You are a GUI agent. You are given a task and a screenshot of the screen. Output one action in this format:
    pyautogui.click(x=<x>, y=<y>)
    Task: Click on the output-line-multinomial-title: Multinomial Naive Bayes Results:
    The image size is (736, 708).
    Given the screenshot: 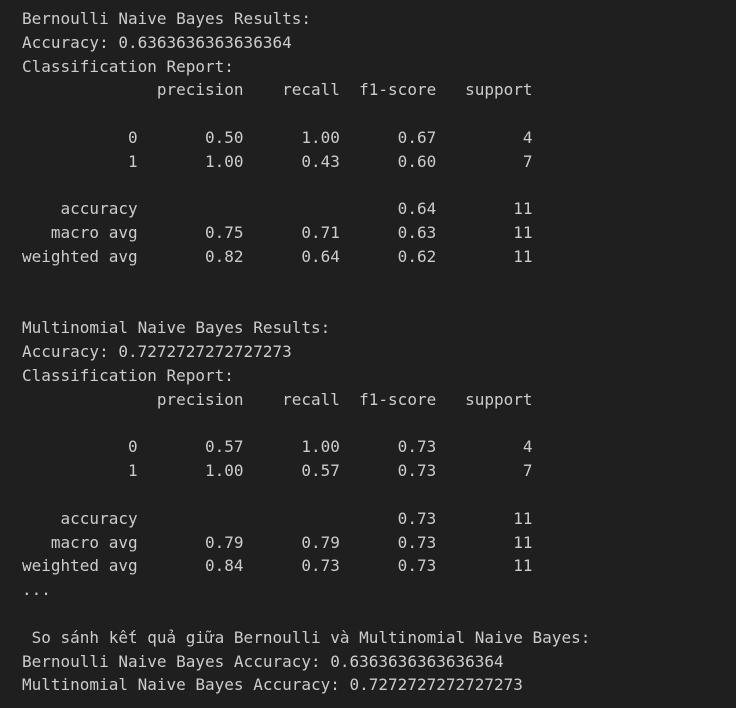 What is the action you would take?
    pyautogui.click(x=176, y=328)
    